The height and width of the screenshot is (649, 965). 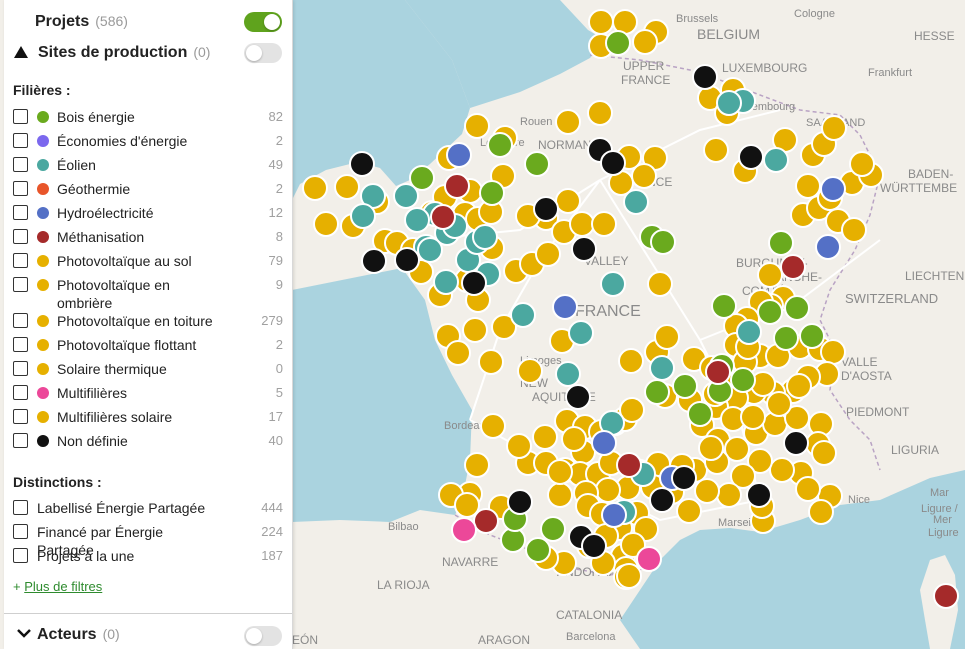 What do you see at coordinates (148, 165) in the screenshot?
I see `filiere-item: Éolien 49` at bounding box center [148, 165].